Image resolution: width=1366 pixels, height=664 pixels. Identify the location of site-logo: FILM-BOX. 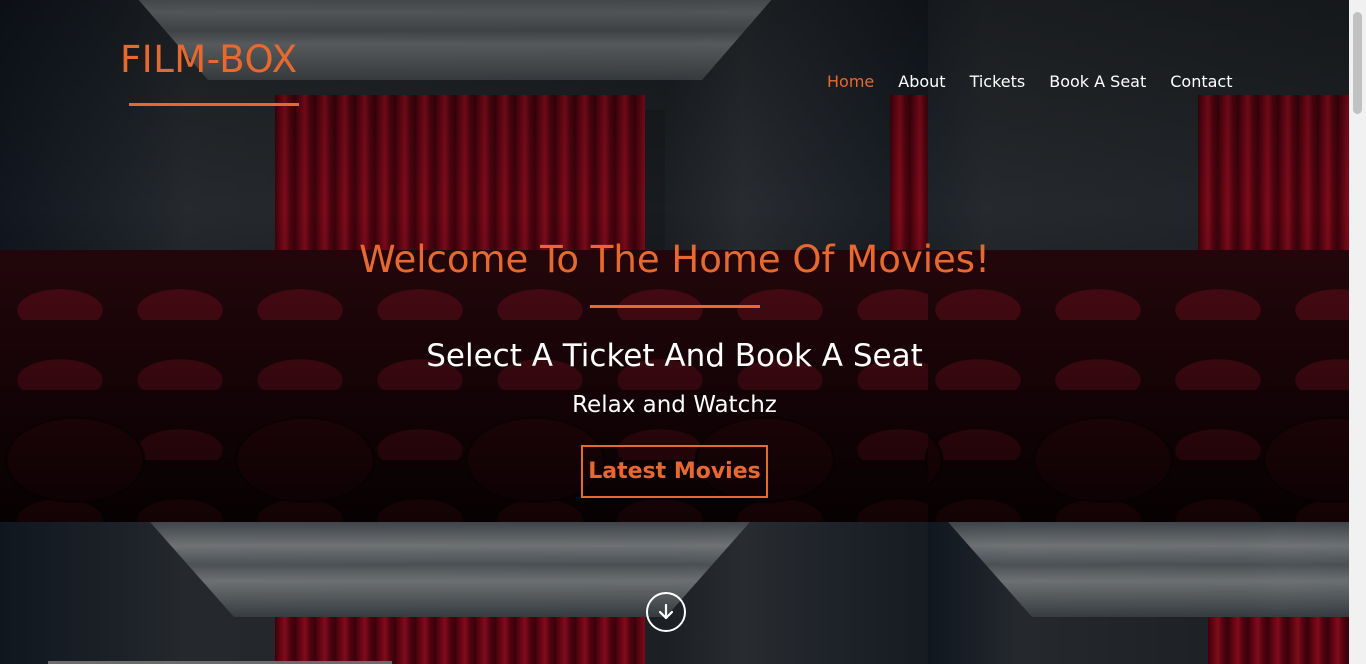
(209, 59).